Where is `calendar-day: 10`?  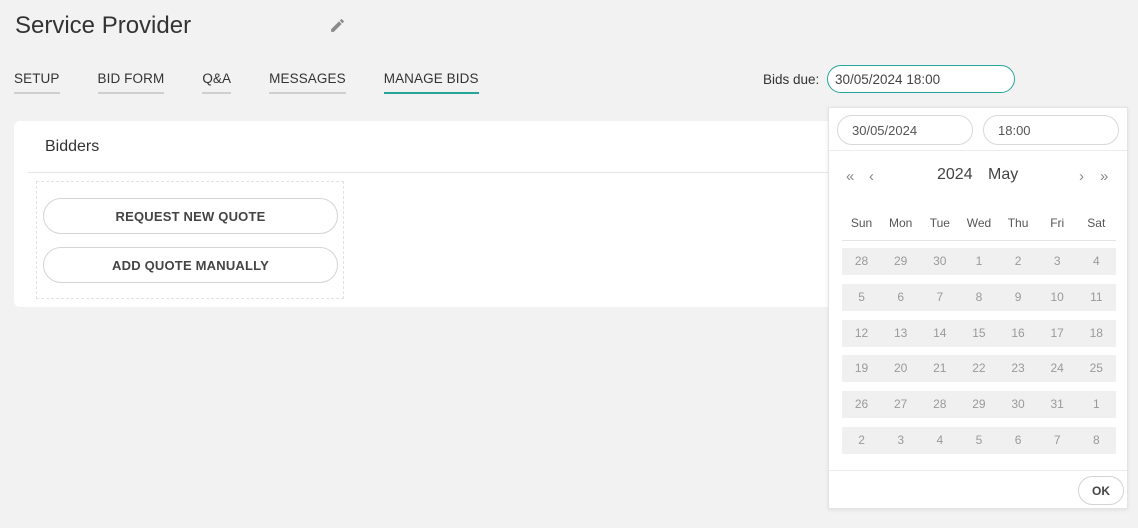 calendar-day: 10 is located at coordinates (1057, 297).